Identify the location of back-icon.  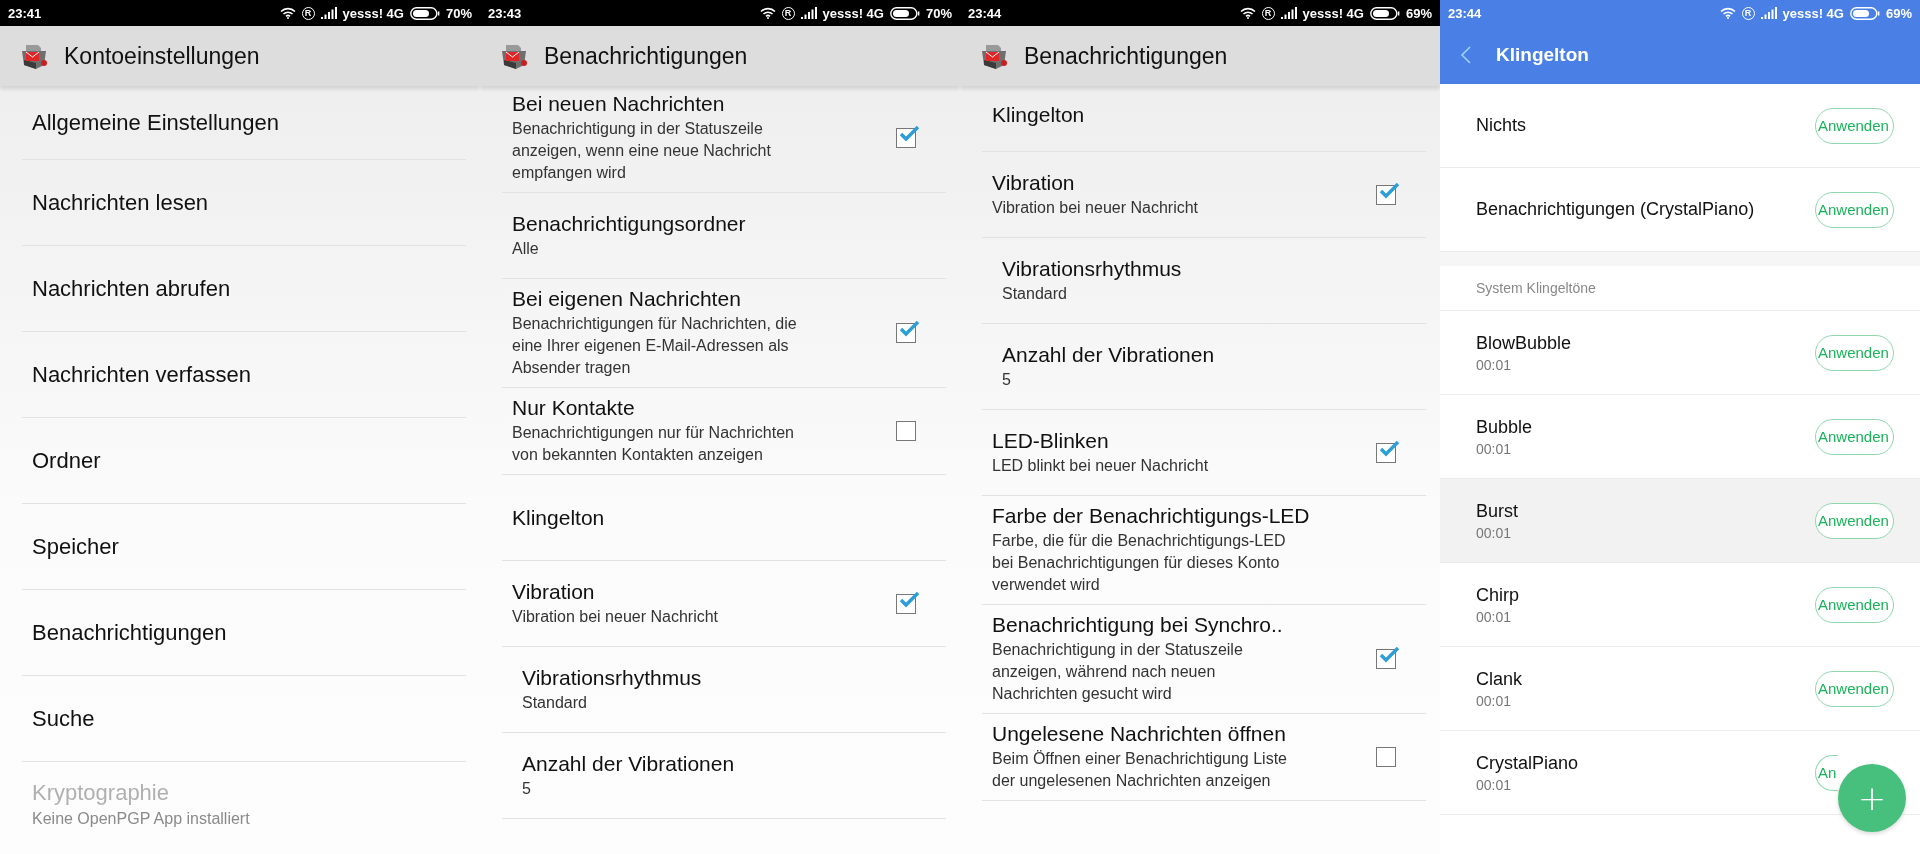
(1466, 55).